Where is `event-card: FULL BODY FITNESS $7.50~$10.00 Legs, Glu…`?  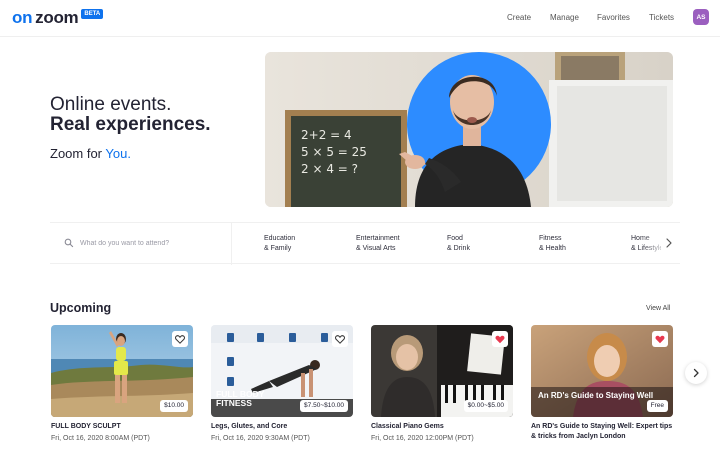
event-card: FULL BODY FITNESS $7.50~$10.00 Legs, Glu… is located at coordinates (282, 384).